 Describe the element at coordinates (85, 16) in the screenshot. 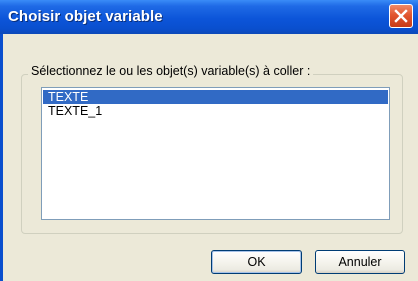

I see `window-title: Choisir objet variable` at that location.